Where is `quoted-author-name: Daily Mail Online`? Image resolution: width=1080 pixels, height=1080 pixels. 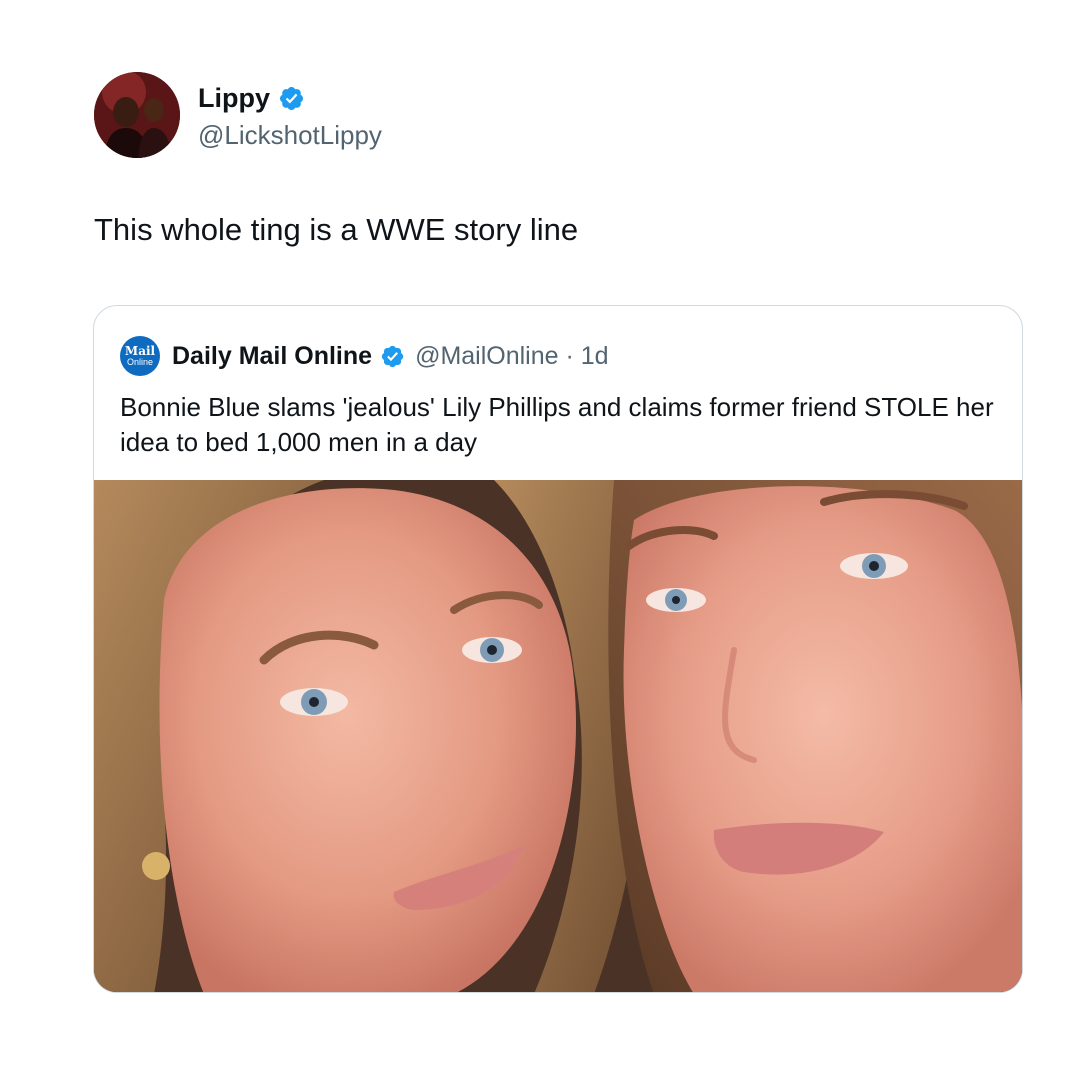 quoted-author-name: Daily Mail Online is located at coordinates (272, 356).